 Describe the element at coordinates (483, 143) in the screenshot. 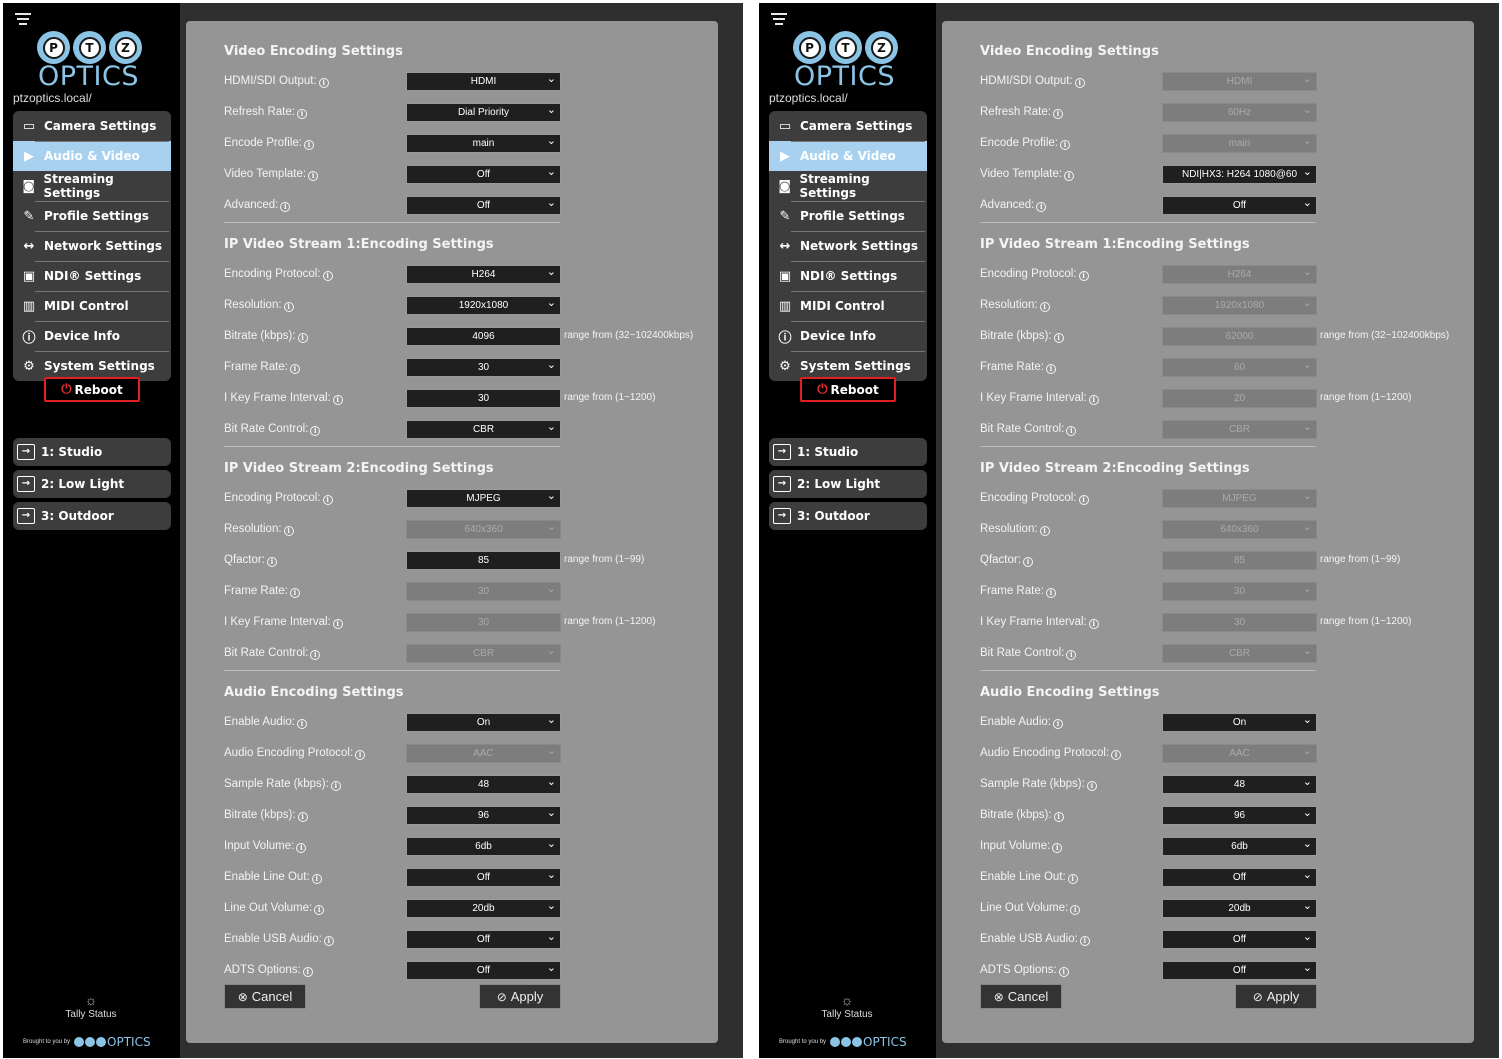

I see `encode-profile-select: main` at that location.